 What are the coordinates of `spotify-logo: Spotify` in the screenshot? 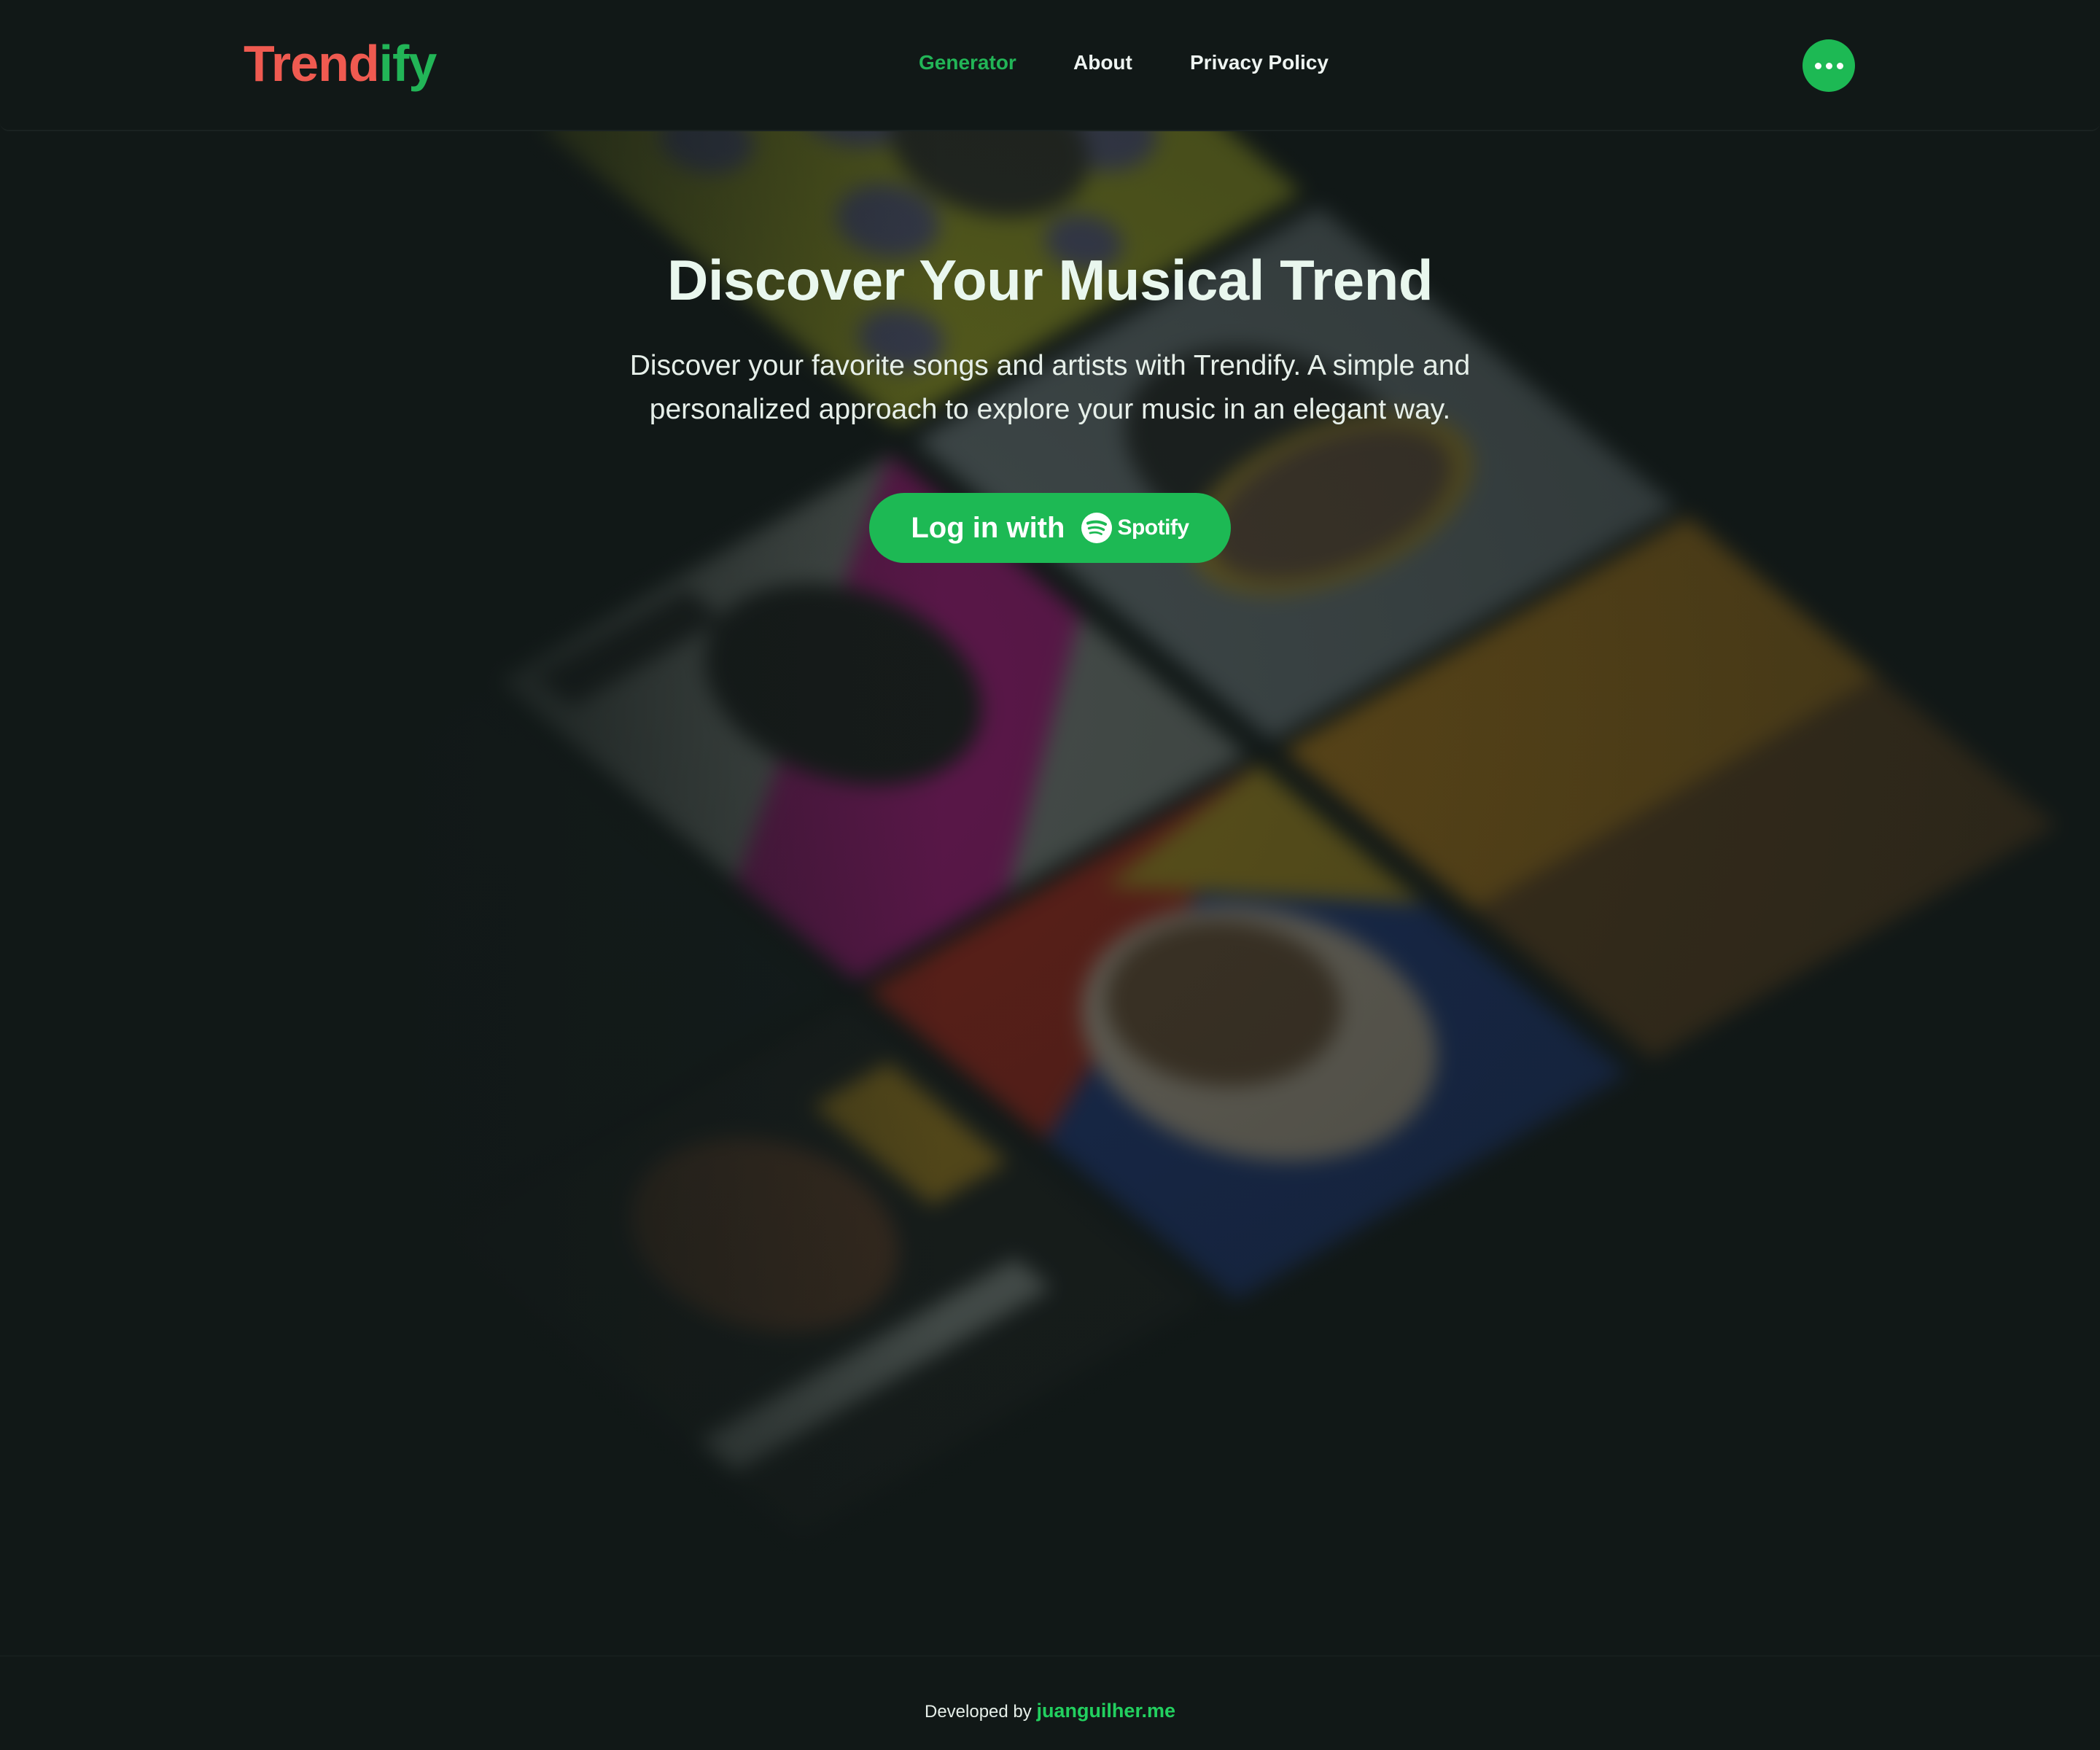 It's located at (1135, 528).